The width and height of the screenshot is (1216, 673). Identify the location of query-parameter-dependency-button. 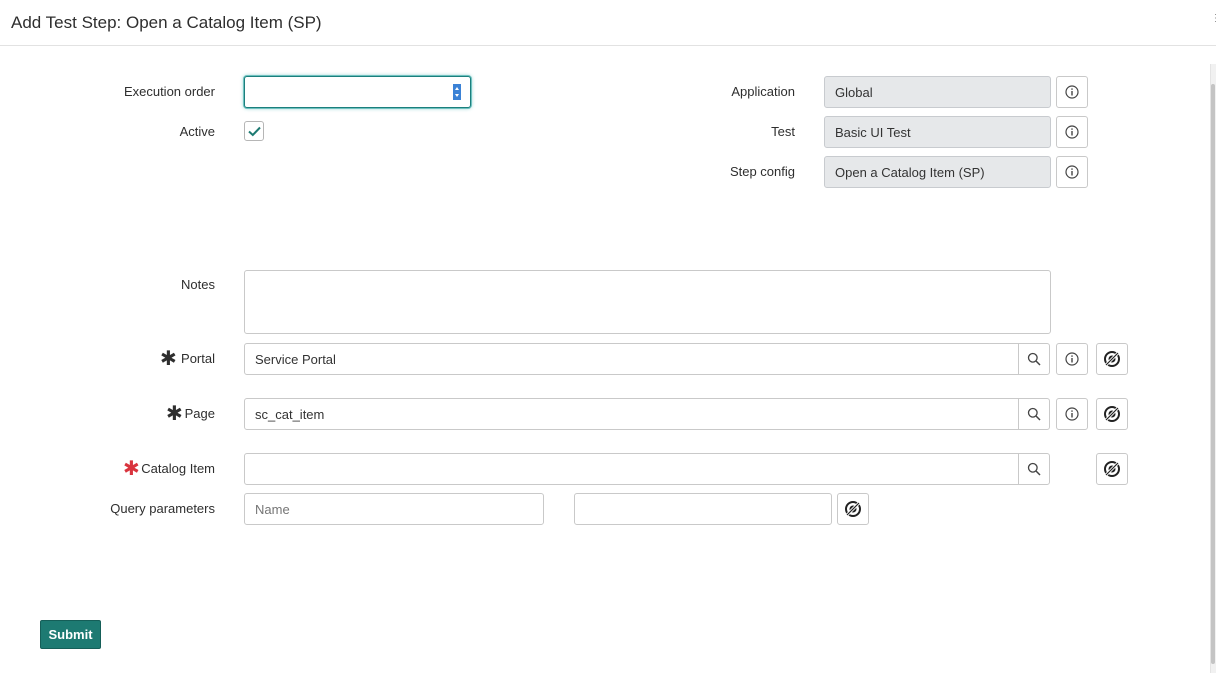
(853, 509).